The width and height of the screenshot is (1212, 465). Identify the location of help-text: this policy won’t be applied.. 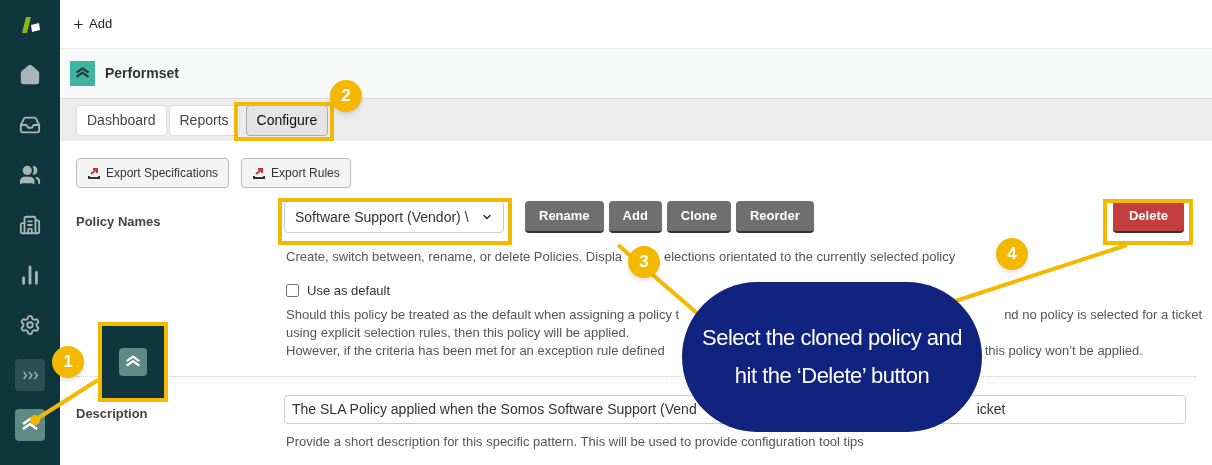
(1063, 351).